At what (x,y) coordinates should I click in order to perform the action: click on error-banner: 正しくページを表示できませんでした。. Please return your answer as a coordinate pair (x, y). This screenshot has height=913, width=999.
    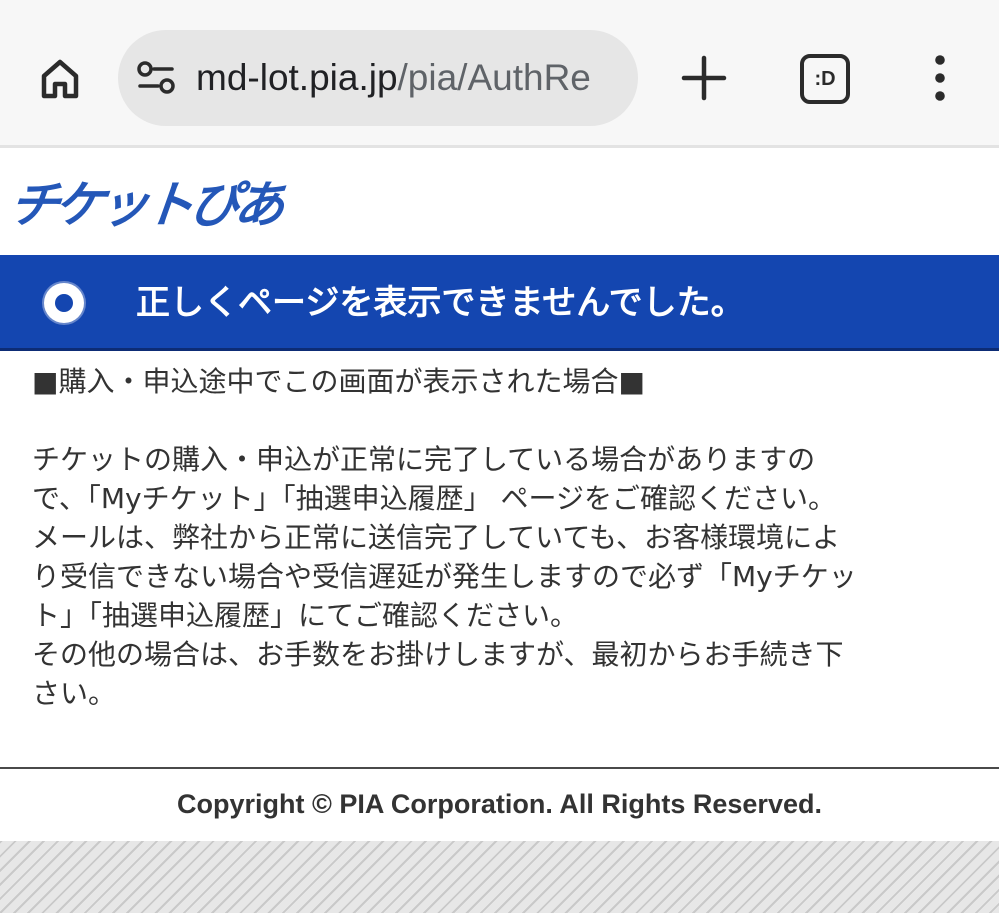
    Looking at the image, I should click on (499, 303).